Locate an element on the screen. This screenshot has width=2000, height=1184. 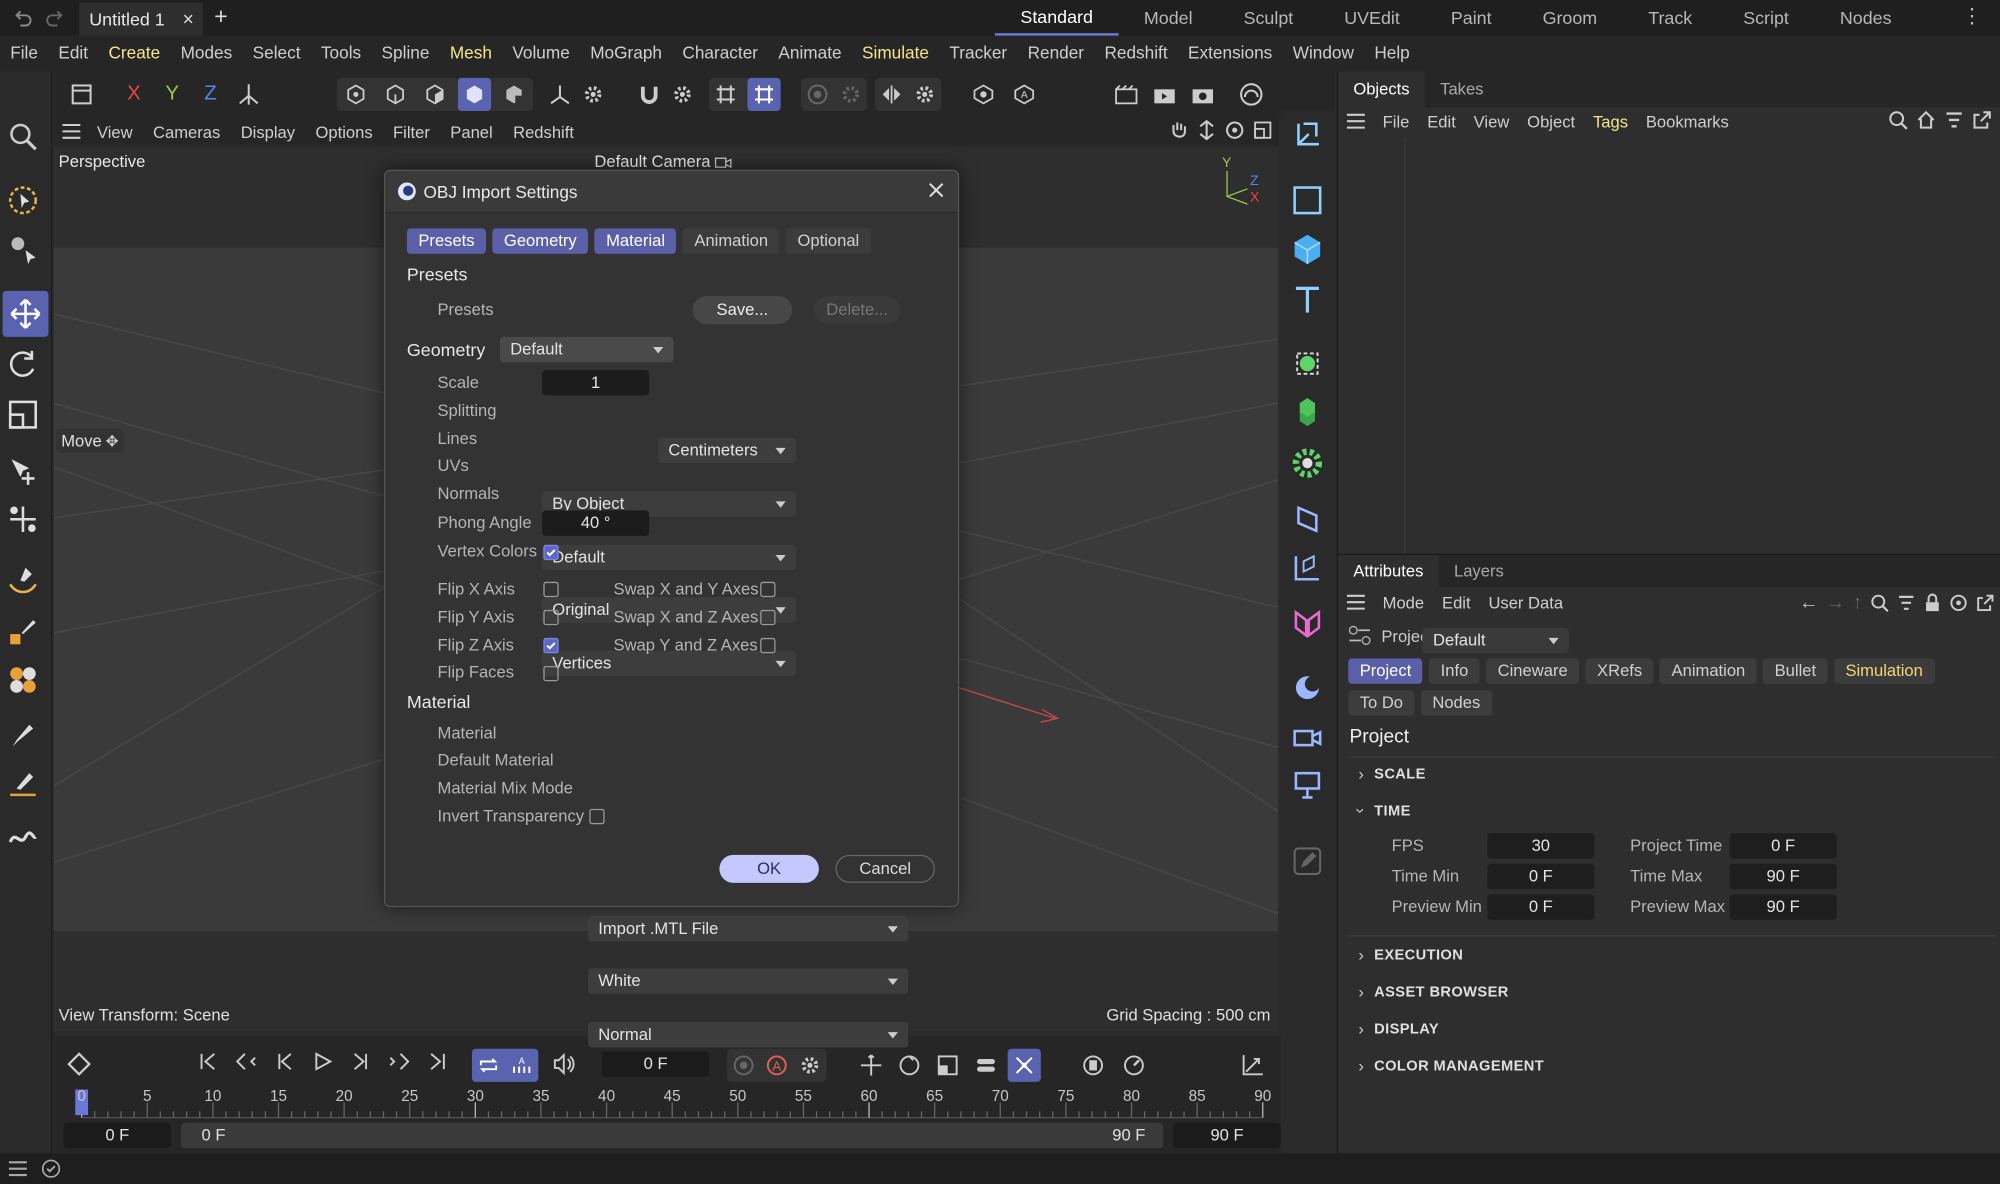
presets-dropdown: Default is located at coordinates (586, 349).